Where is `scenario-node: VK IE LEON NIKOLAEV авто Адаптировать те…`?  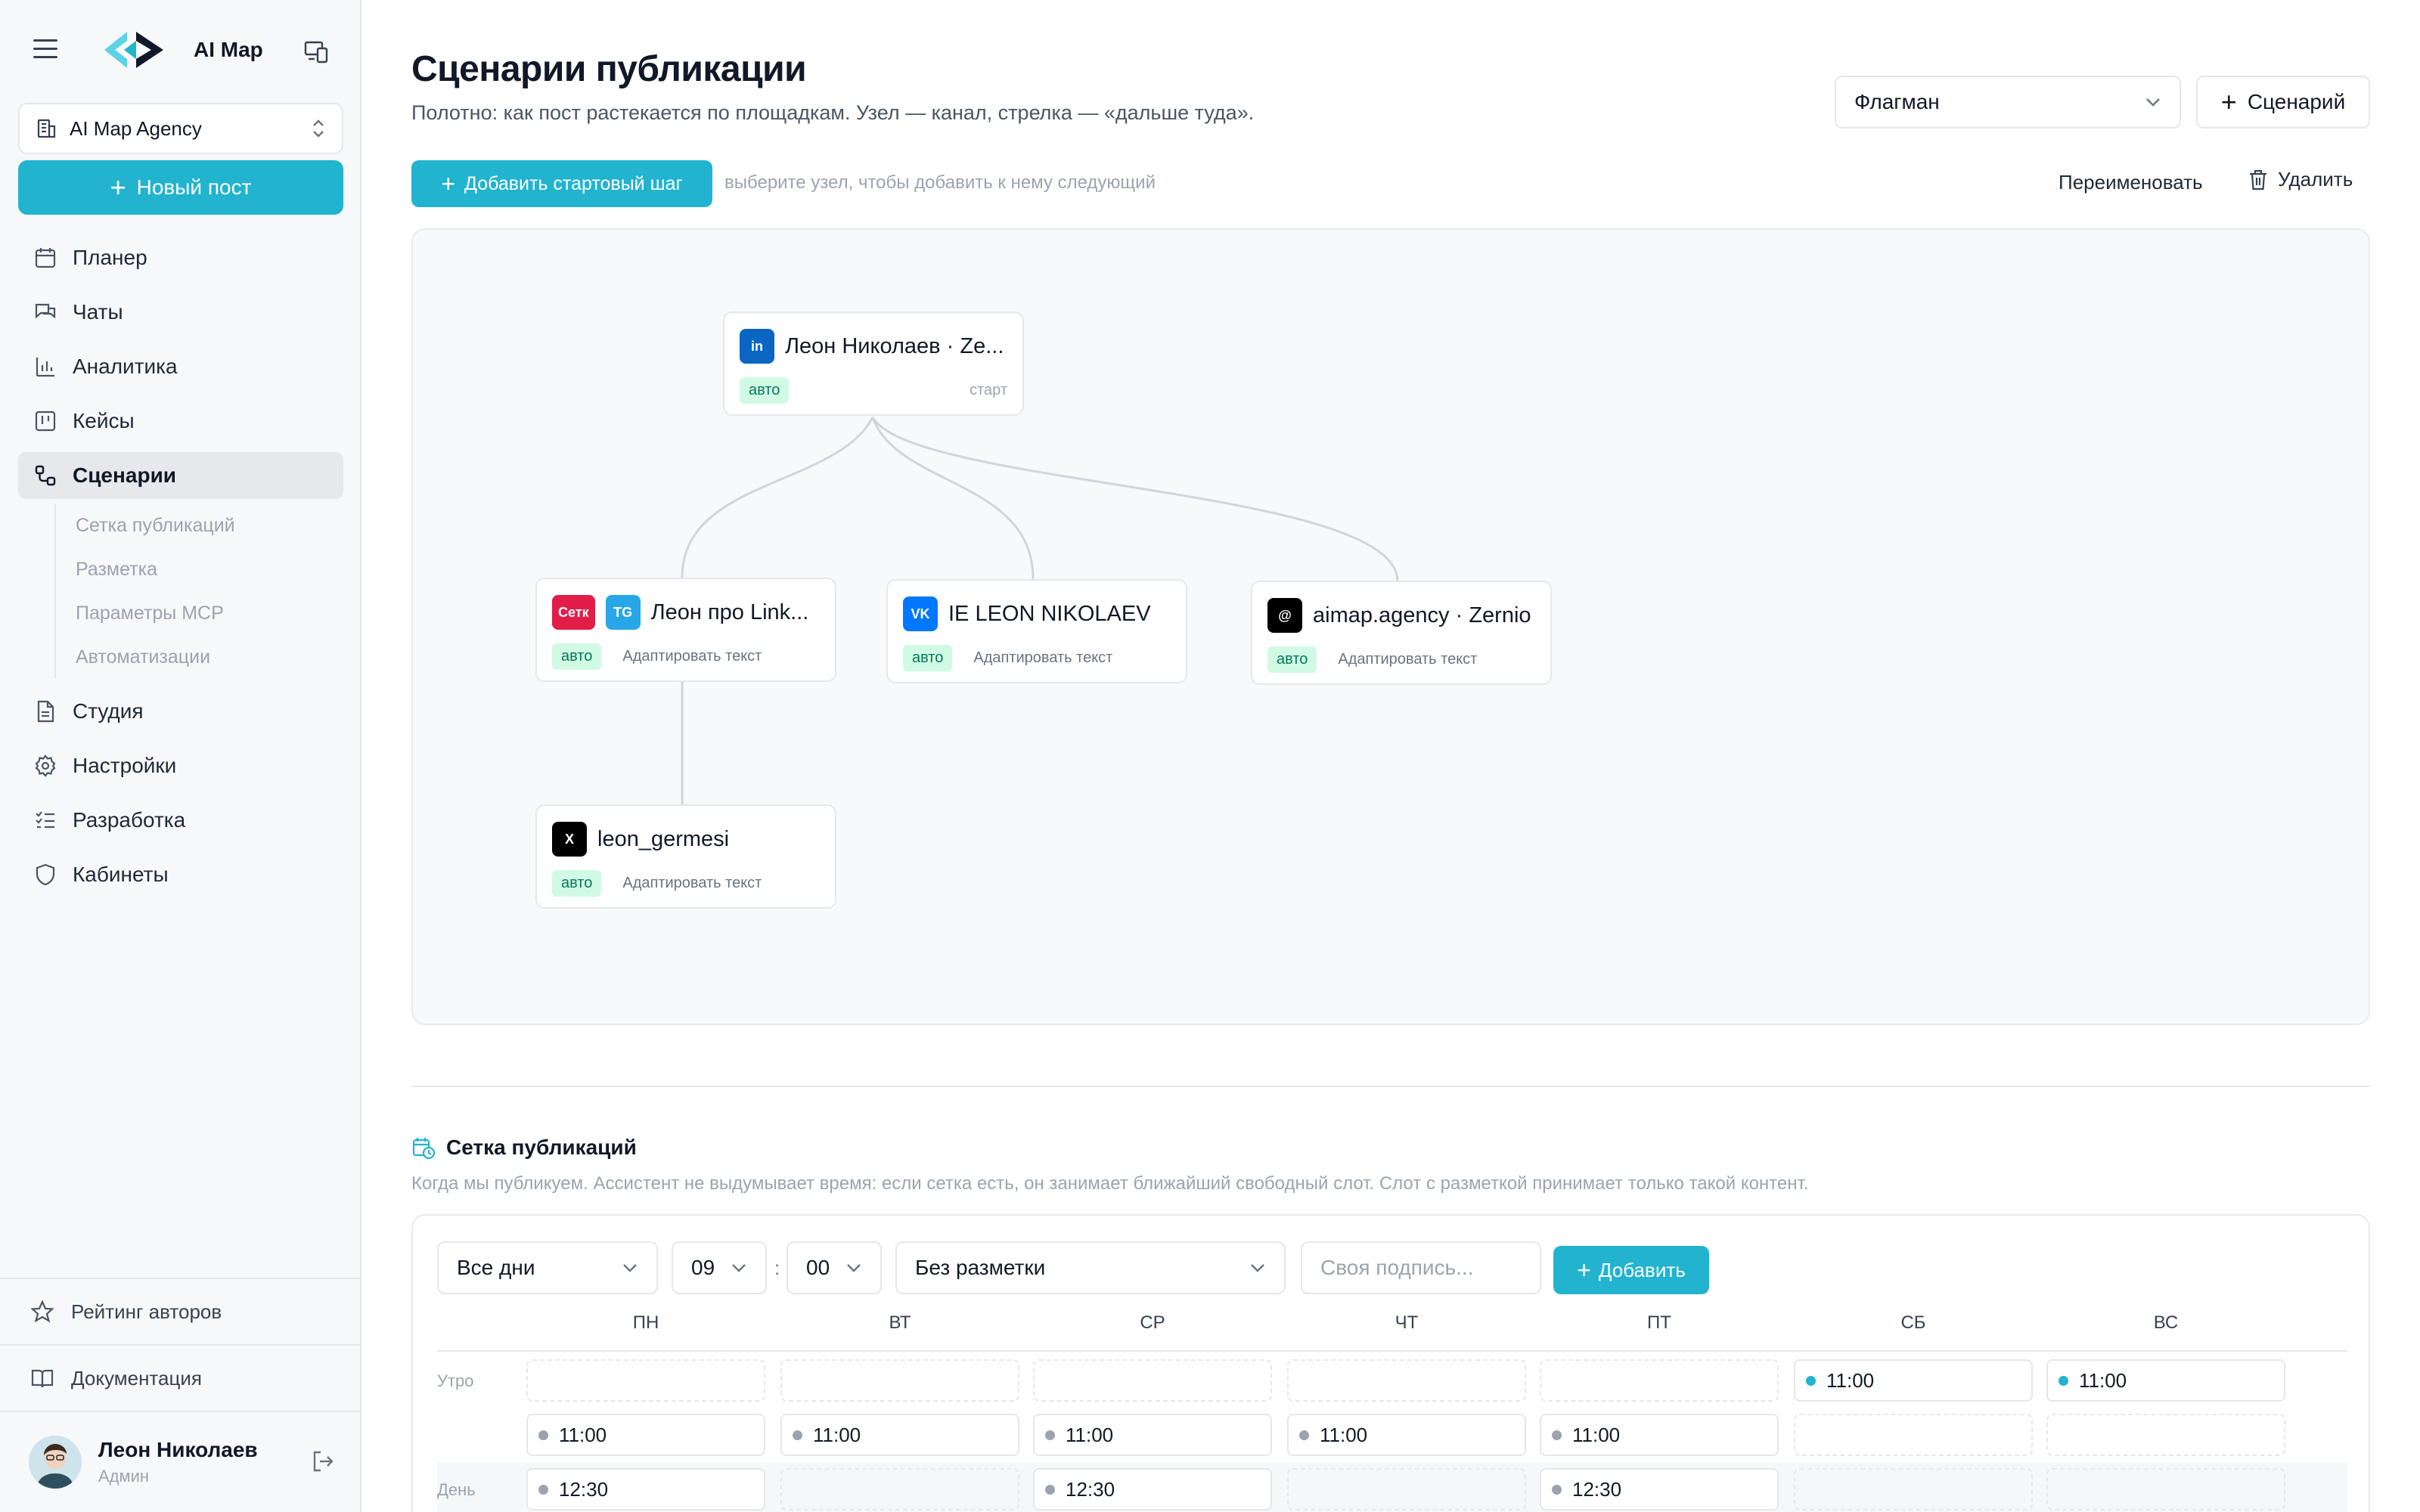 scenario-node: VK IE LEON NIKOLAEV авто Адаптировать те… is located at coordinates (1036, 631).